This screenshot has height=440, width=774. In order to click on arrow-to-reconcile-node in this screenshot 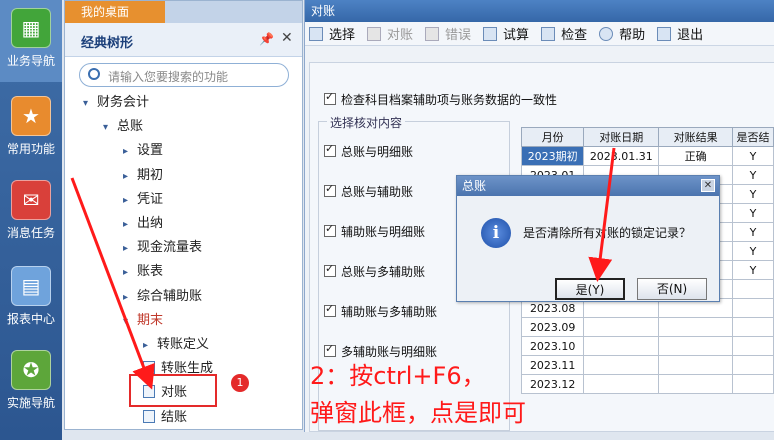, I will do `click(112, 283)`.